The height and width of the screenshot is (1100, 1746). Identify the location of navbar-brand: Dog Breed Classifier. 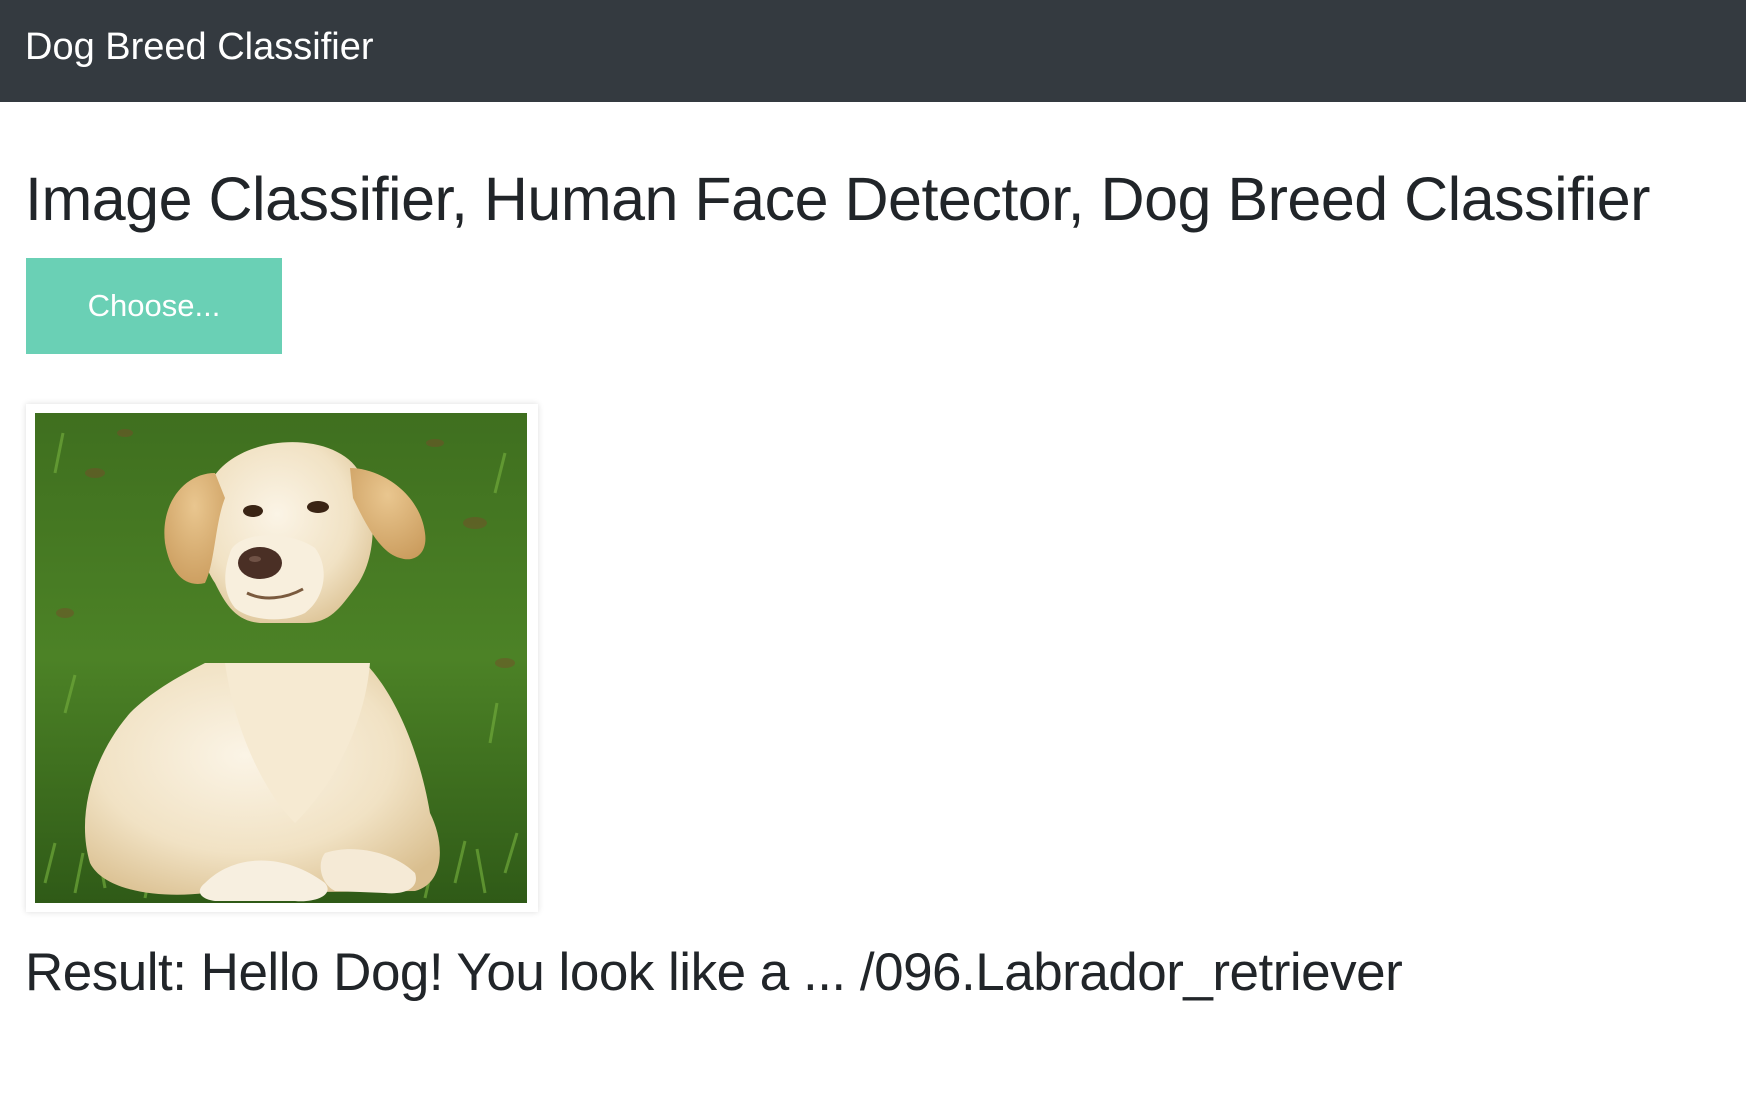
(199, 47).